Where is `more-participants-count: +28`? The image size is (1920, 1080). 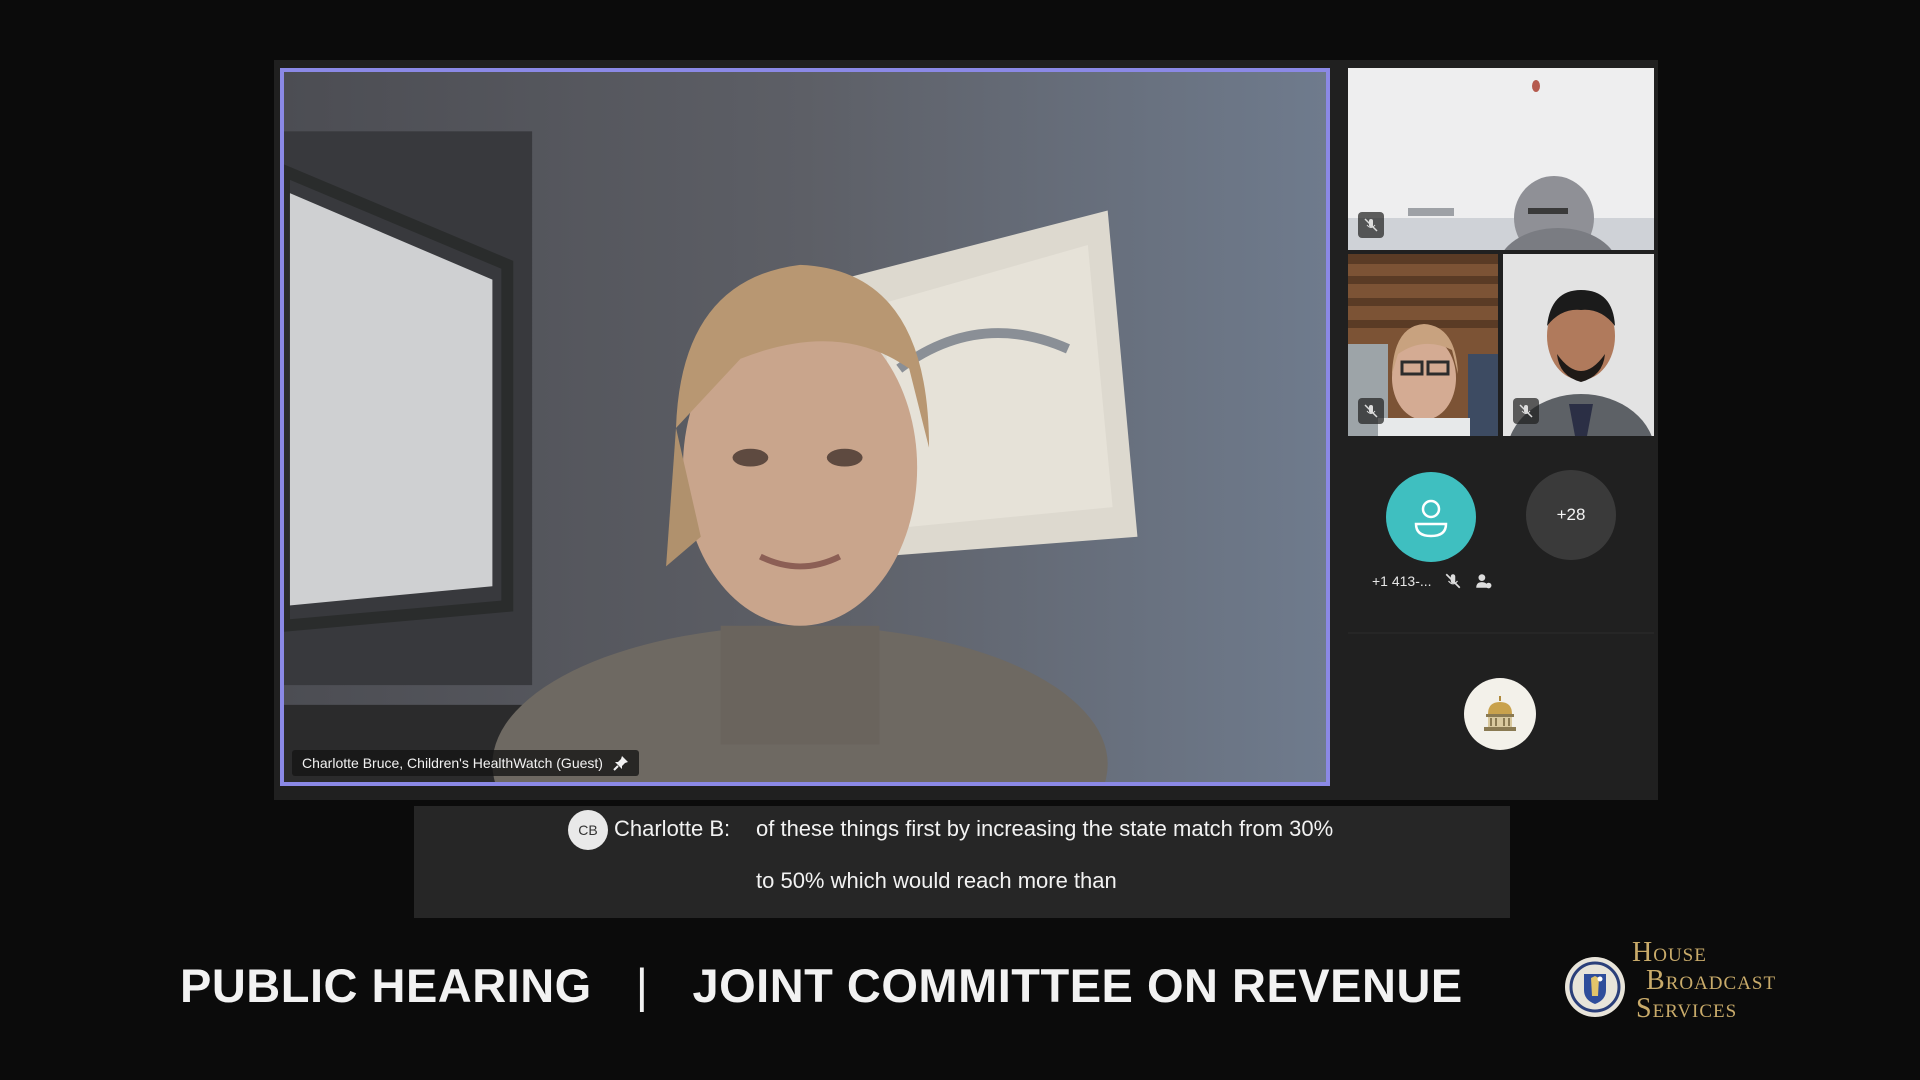
more-participants-count: +28 is located at coordinates (1571, 514).